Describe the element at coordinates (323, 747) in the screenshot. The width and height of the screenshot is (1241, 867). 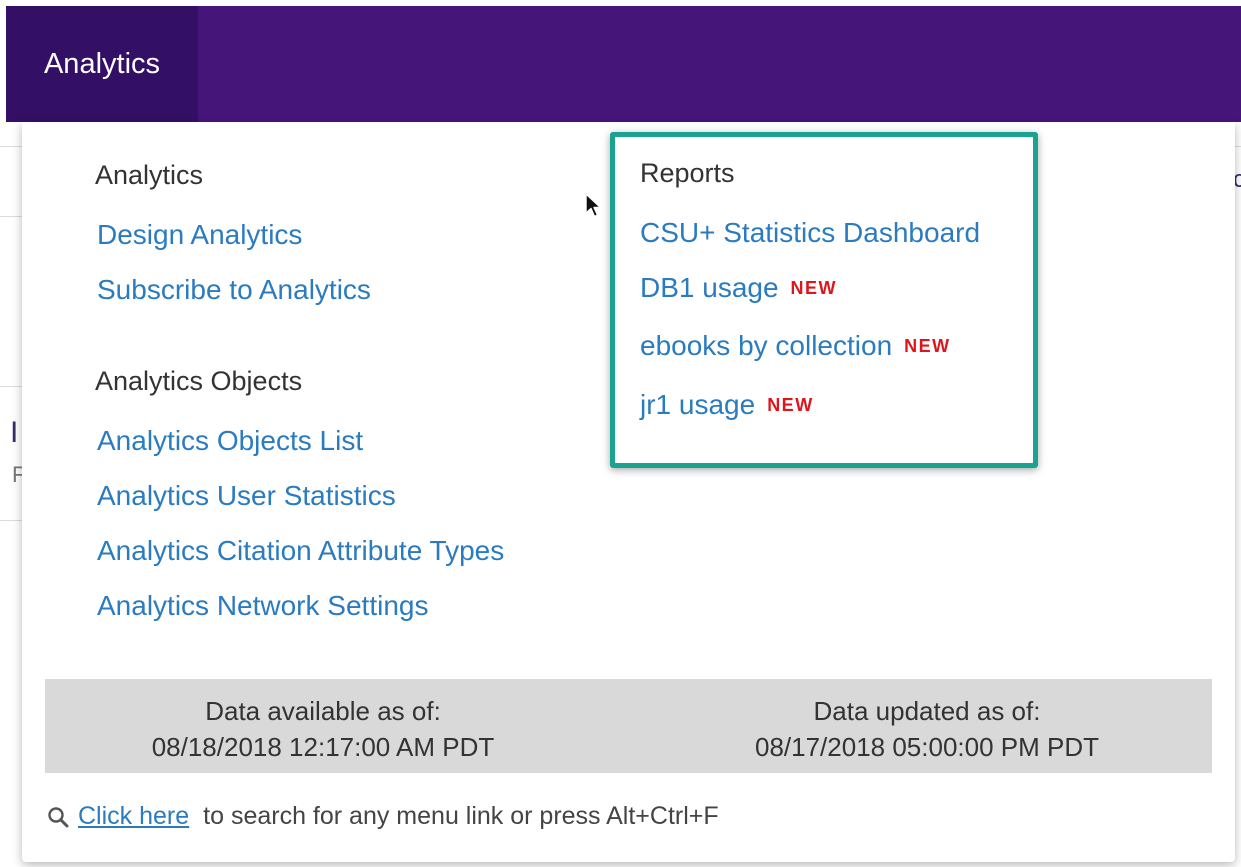
I see `data-available-value: 08/18/2018 12:17:00 AM PDT` at that location.